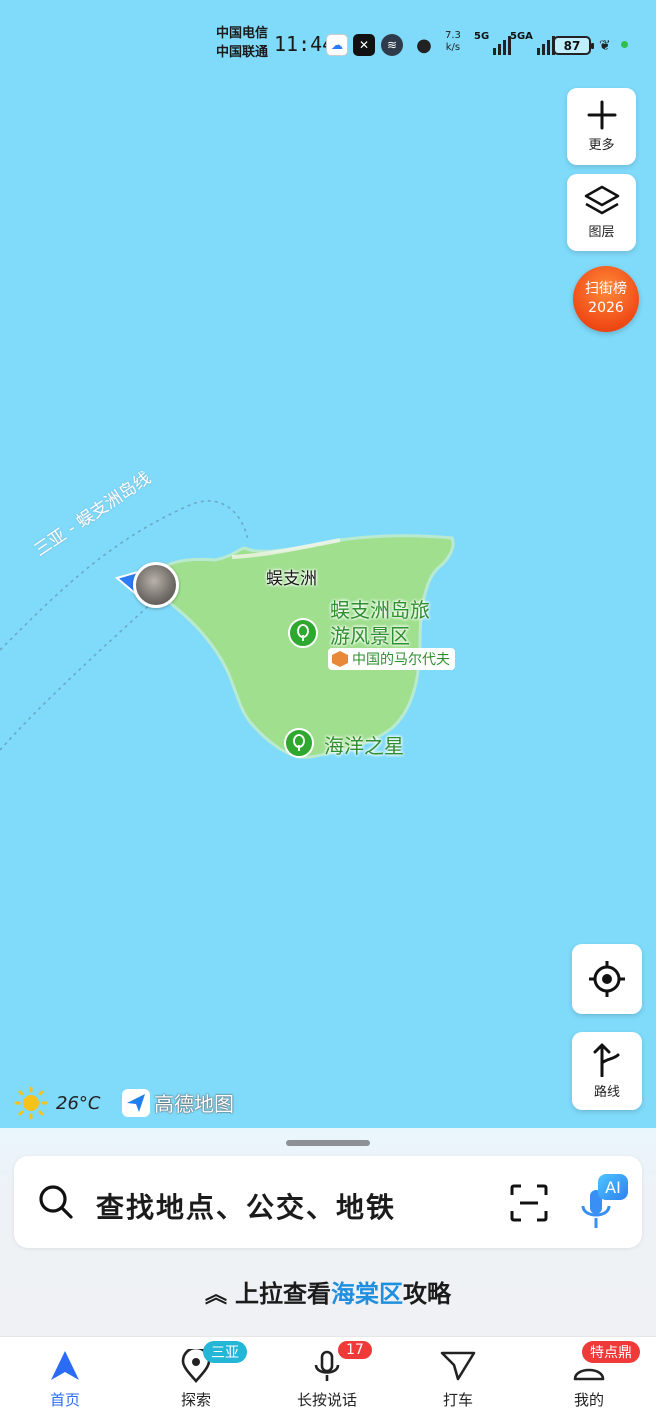 The width and height of the screenshot is (656, 1424). I want to click on avatar, so click(156, 585).